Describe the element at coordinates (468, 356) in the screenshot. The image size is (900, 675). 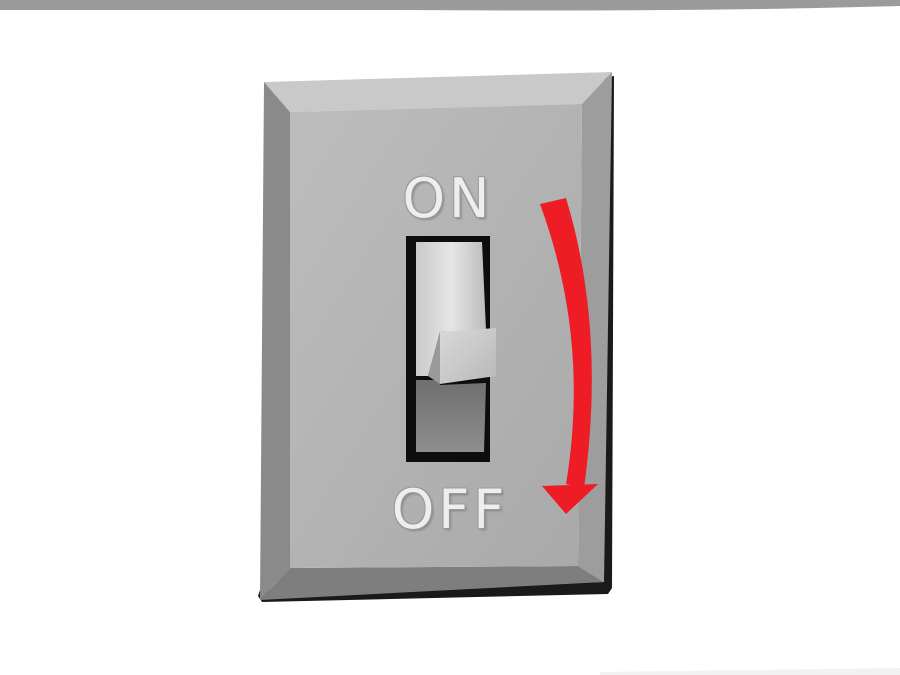
I see `toggle-cap` at that location.